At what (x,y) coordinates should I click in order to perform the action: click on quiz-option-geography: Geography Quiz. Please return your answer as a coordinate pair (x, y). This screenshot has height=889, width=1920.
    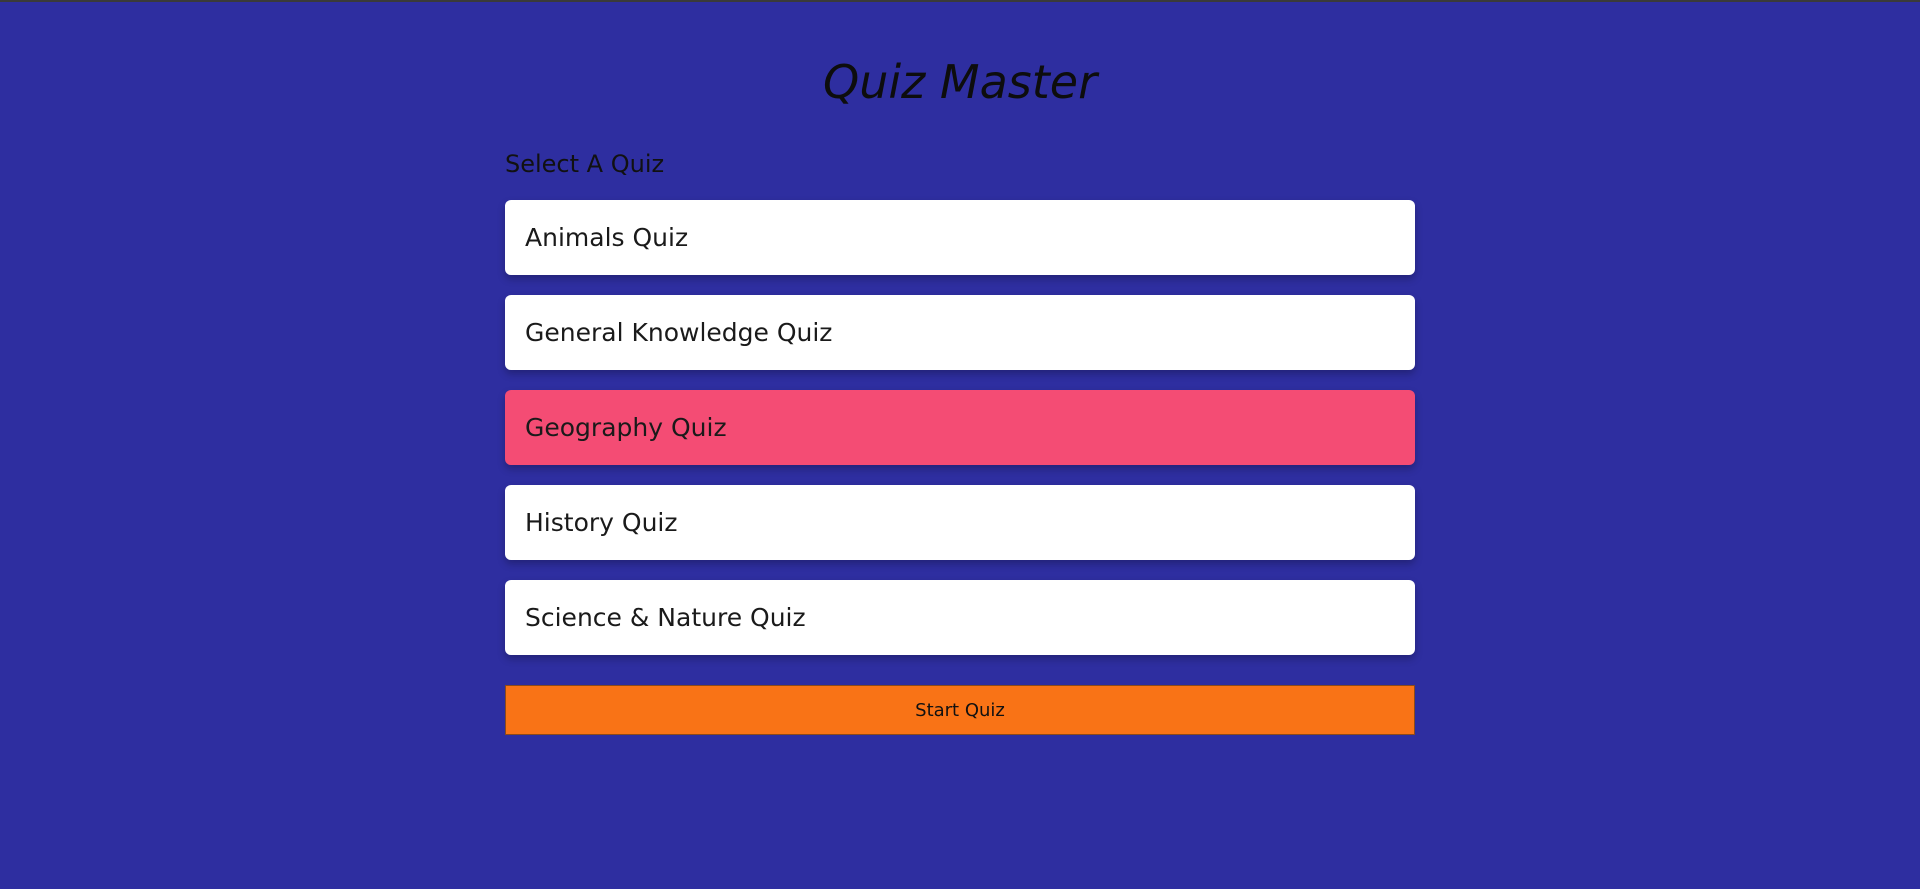
    Looking at the image, I should click on (960, 427).